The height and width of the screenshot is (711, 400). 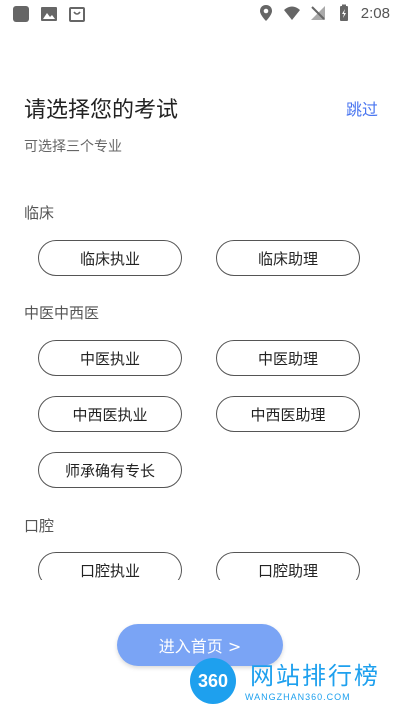 What do you see at coordinates (110, 414) in the screenshot?
I see `option-integrated-practice: 中西医执业` at bounding box center [110, 414].